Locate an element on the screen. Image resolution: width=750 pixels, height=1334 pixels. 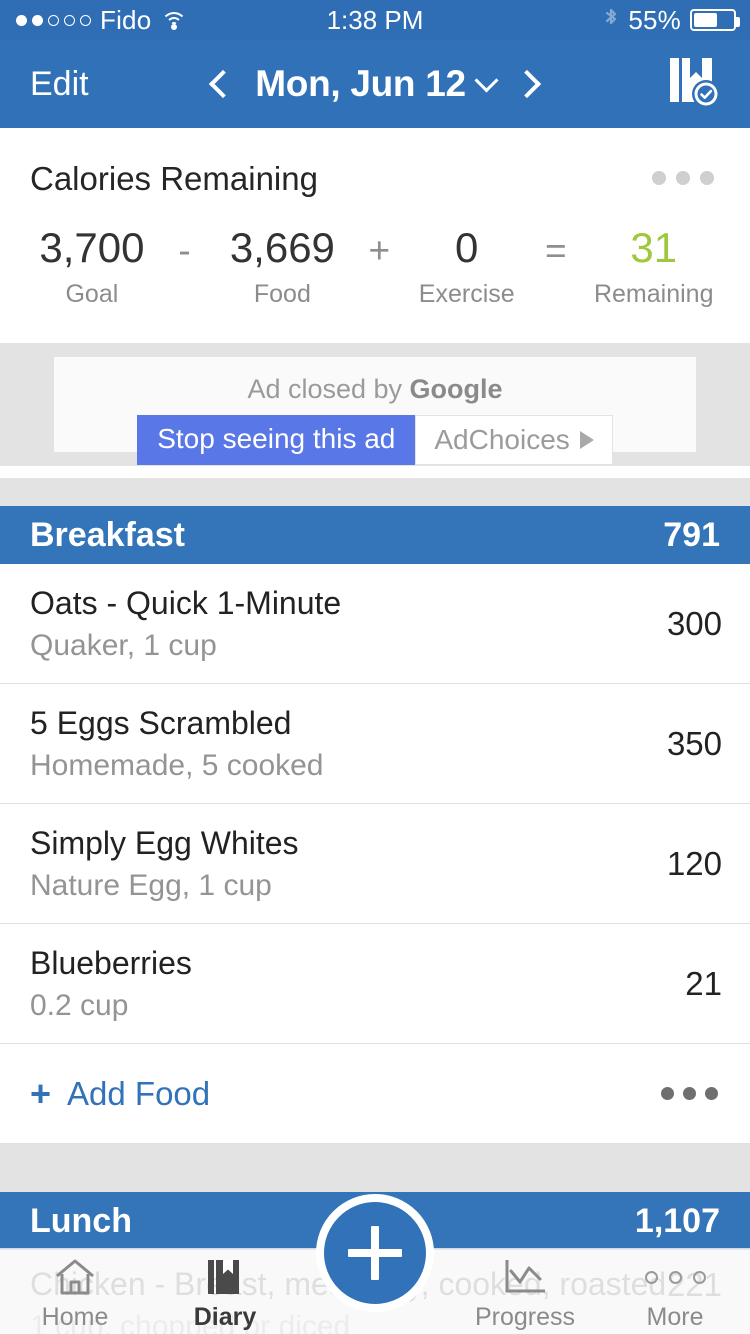
goal-value: 3,700 is located at coordinates (92, 247).